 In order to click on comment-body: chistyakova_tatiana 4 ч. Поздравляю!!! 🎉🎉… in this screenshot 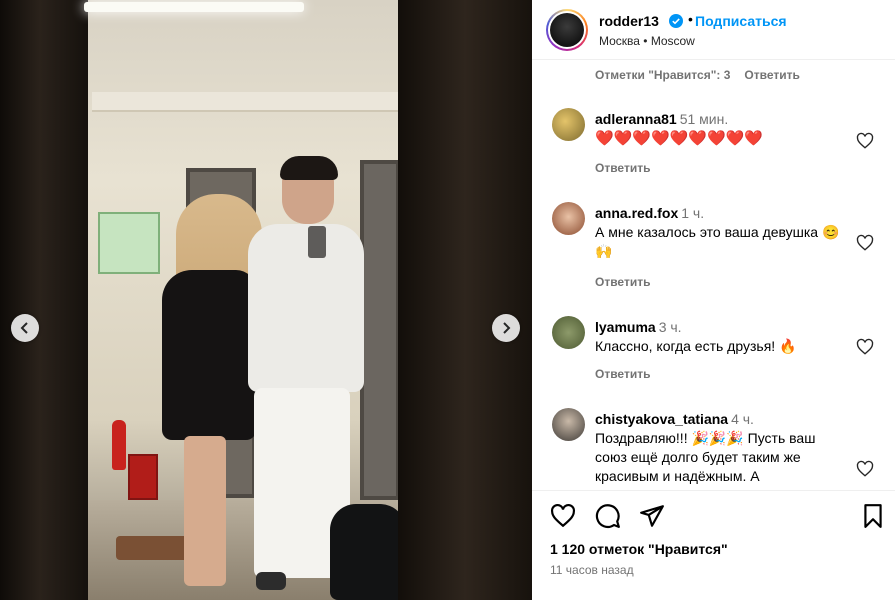, I will do `click(722, 448)`.